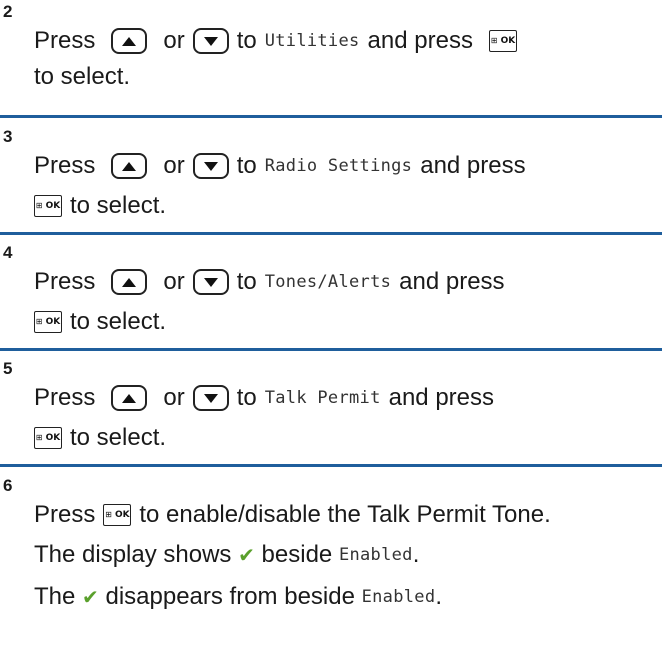 This screenshot has height=664, width=662. I want to click on step-line-1: Press or to Radio Settings and press, so click(280, 166).